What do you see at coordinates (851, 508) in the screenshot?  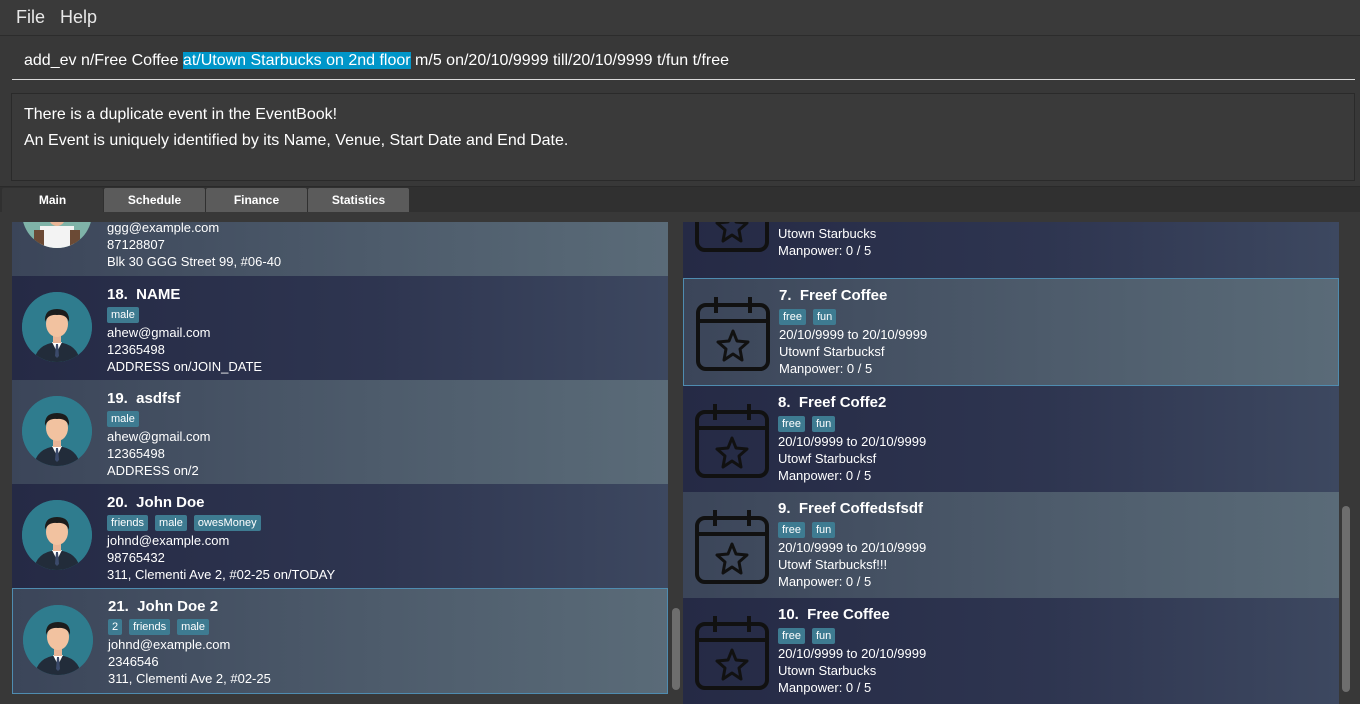 I see `event-name: 9. Freef Coffedsfsdf` at bounding box center [851, 508].